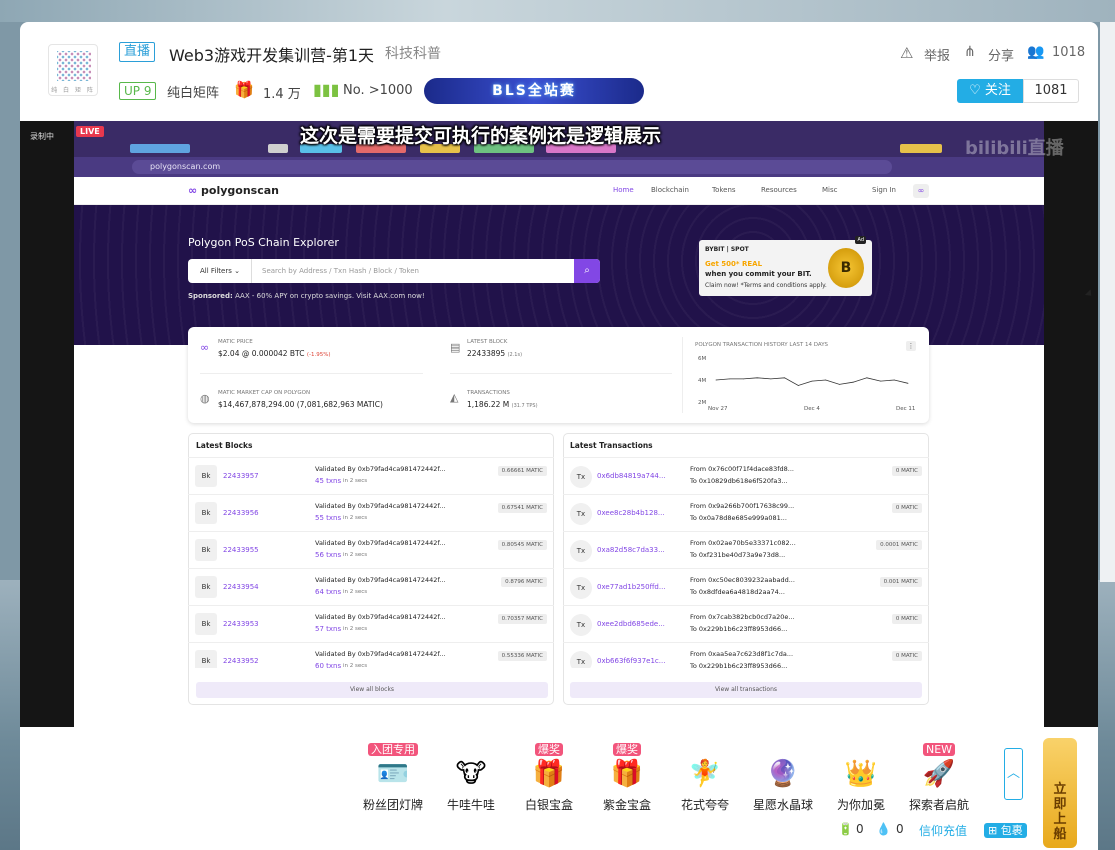 The height and width of the screenshot is (850, 1115). Describe the element at coordinates (220, 271) in the screenshot. I see `filter-dropdown: All Filters ⌄` at that location.